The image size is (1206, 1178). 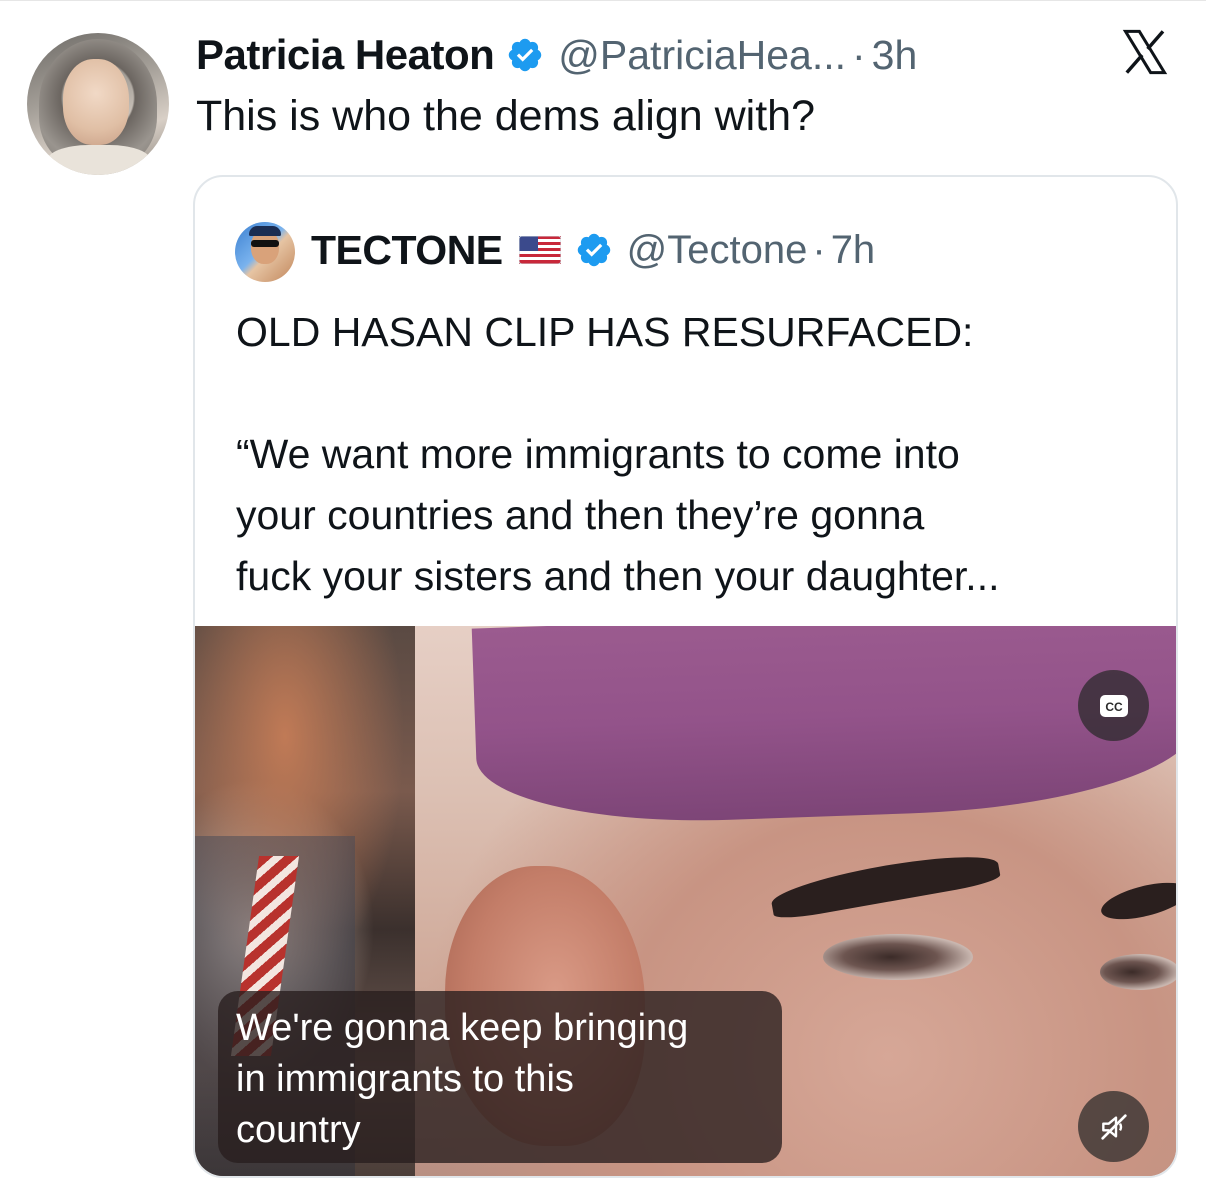 What do you see at coordinates (265, 231) in the screenshot?
I see `quoted-avatar-cap` at bounding box center [265, 231].